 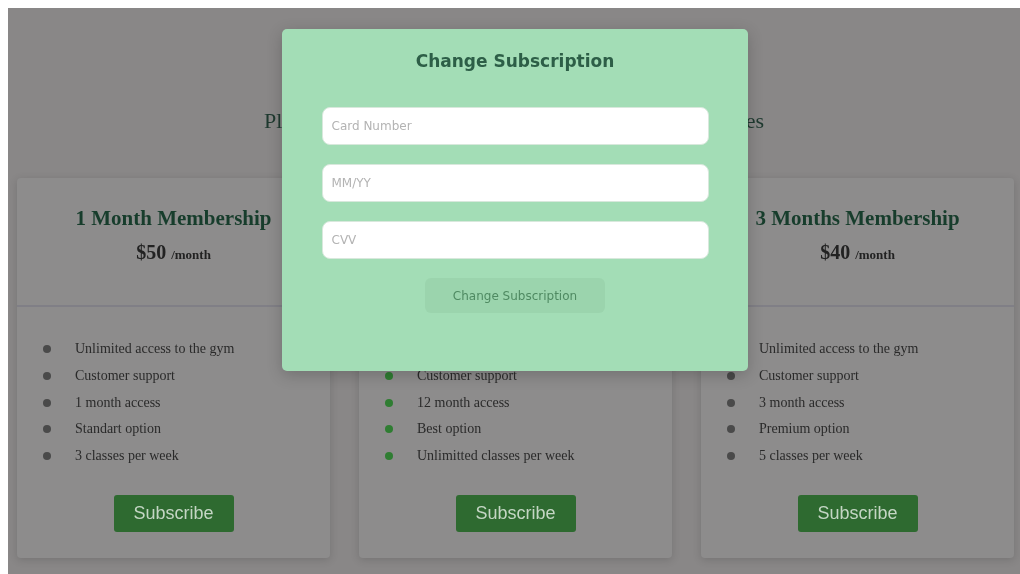 What do you see at coordinates (173, 218) in the screenshot?
I see `plan-title: 1 Month Membership` at bounding box center [173, 218].